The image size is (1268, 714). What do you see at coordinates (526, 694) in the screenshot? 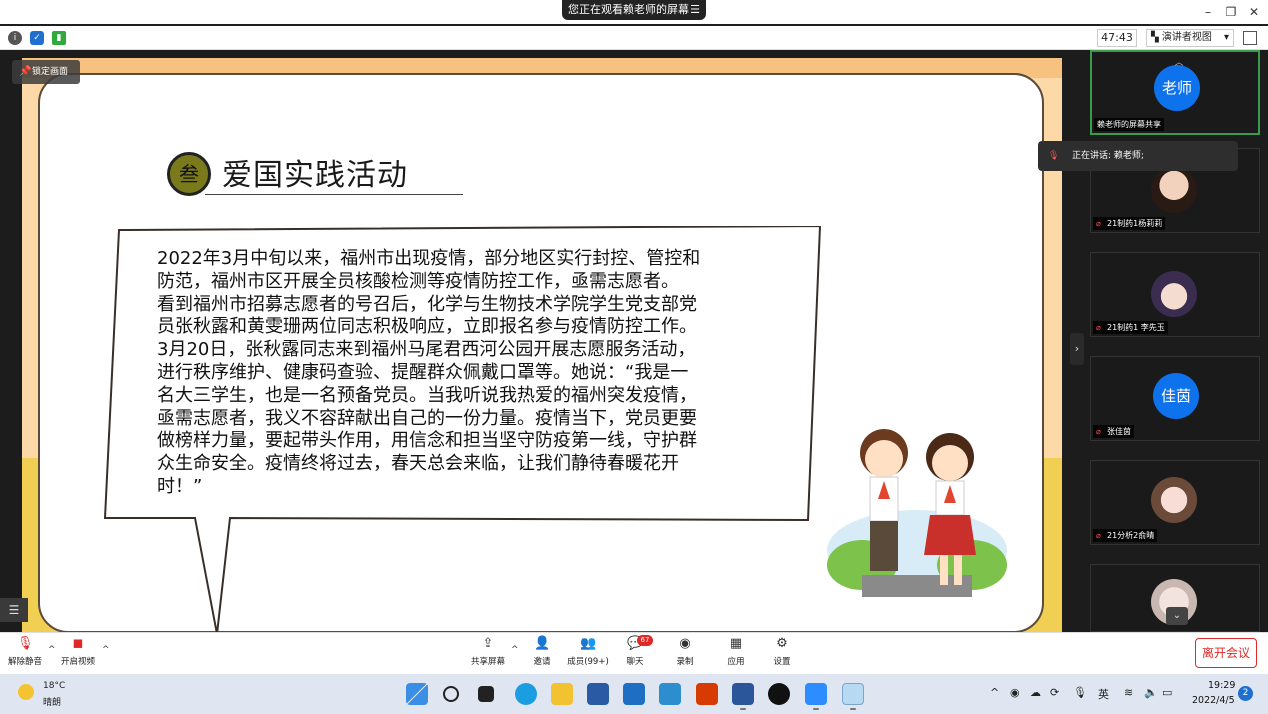
I see `edge-icon` at bounding box center [526, 694].